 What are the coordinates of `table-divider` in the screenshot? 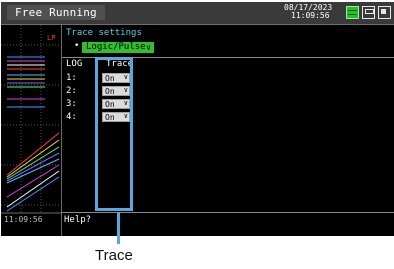 It's located at (228, 57).